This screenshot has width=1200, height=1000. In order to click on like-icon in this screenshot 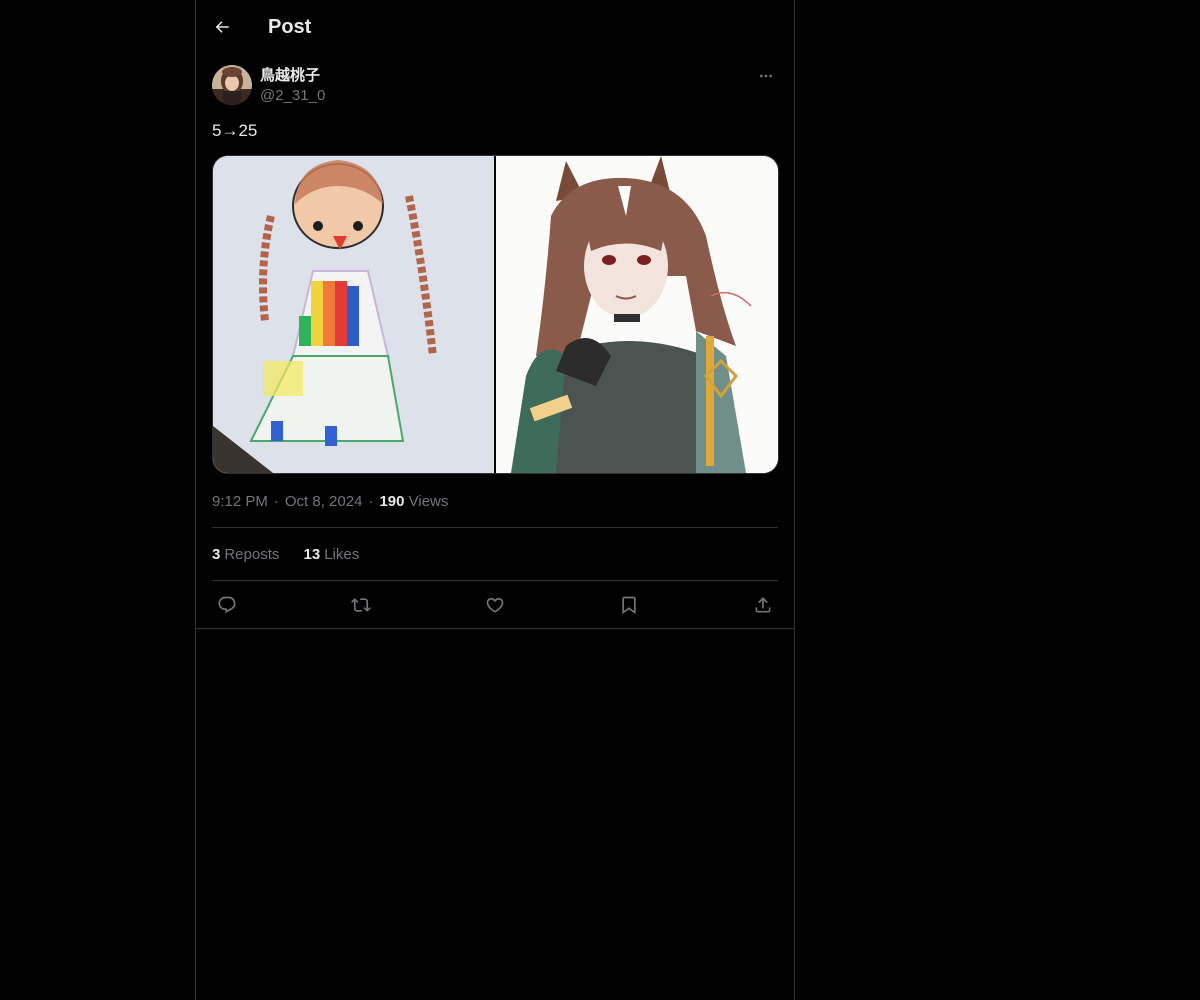, I will do `click(495, 605)`.